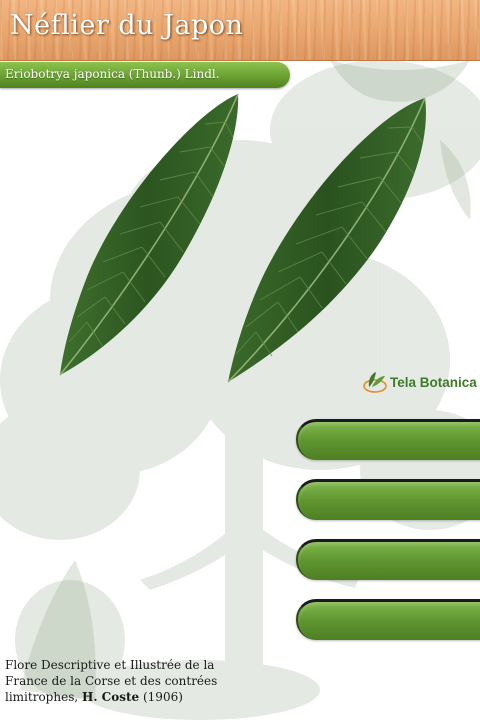  What do you see at coordinates (127, 25) in the screenshot?
I see `page-title: Néflier du Japon` at bounding box center [127, 25].